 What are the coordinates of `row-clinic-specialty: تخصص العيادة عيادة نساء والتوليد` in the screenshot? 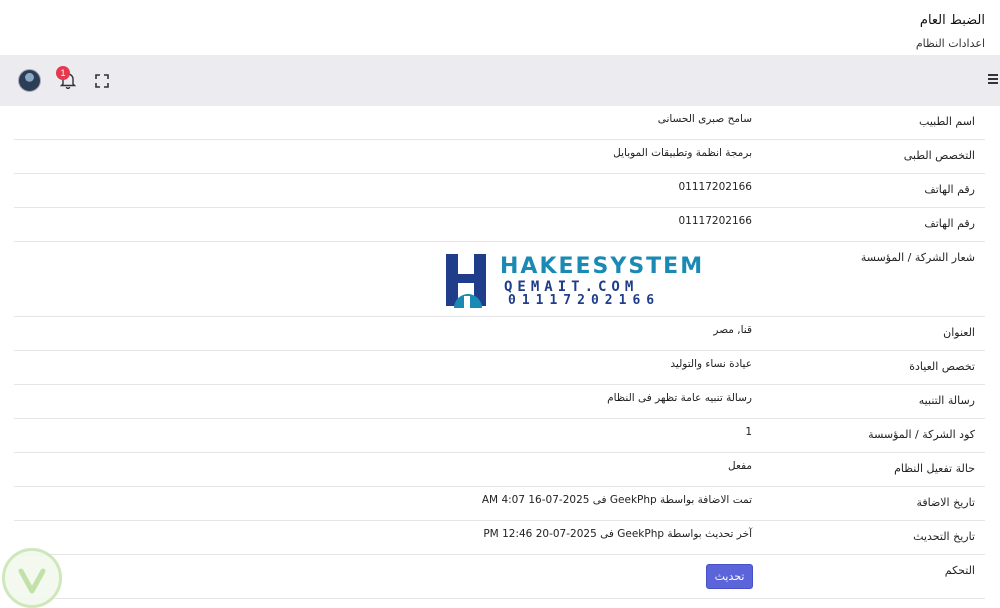 It's located at (499, 368).